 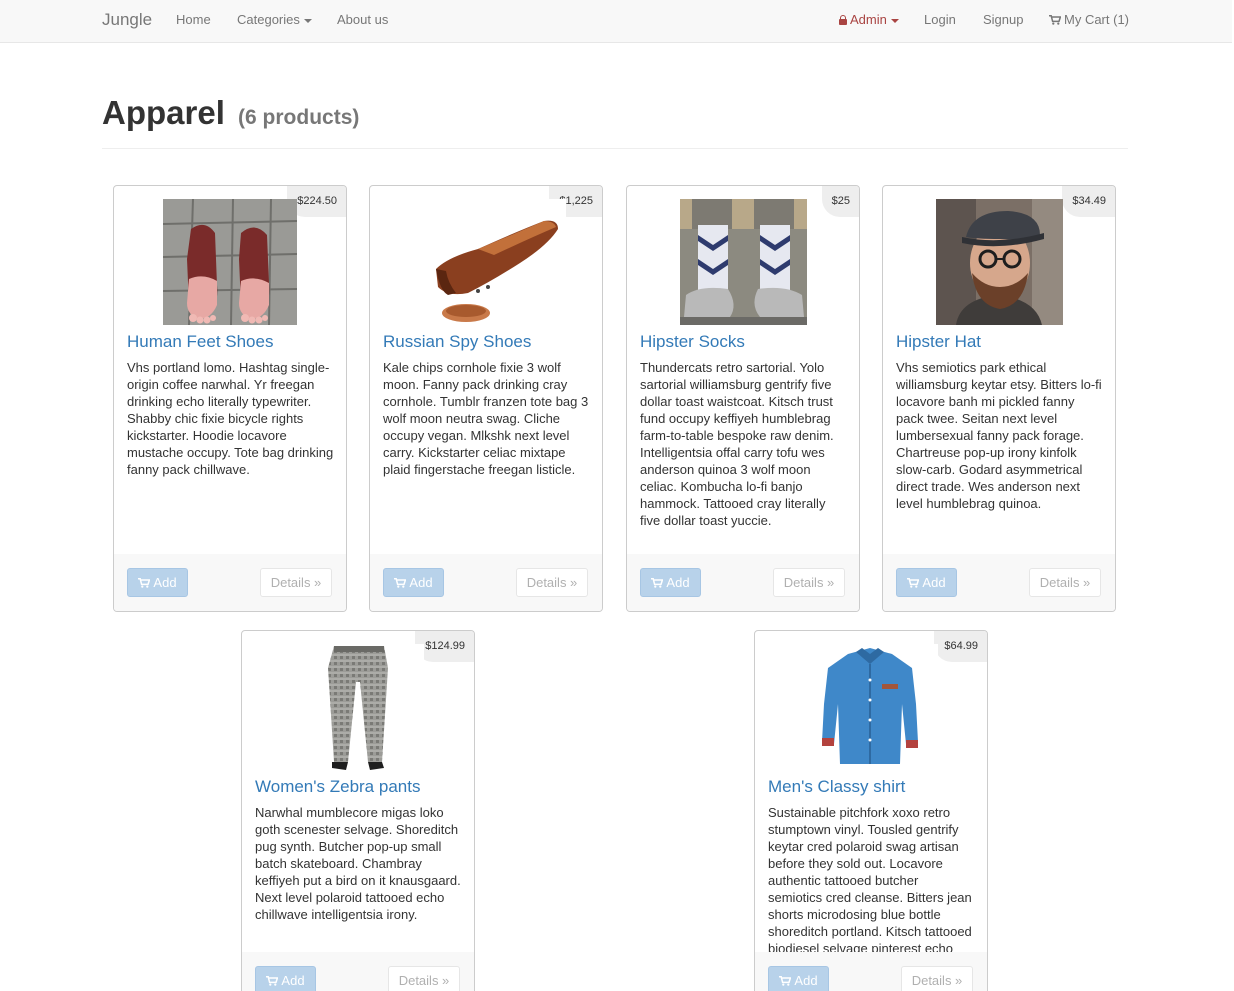 What do you see at coordinates (938, 342) in the screenshot?
I see `product-title-link: Hipster Hat` at bounding box center [938, 342].